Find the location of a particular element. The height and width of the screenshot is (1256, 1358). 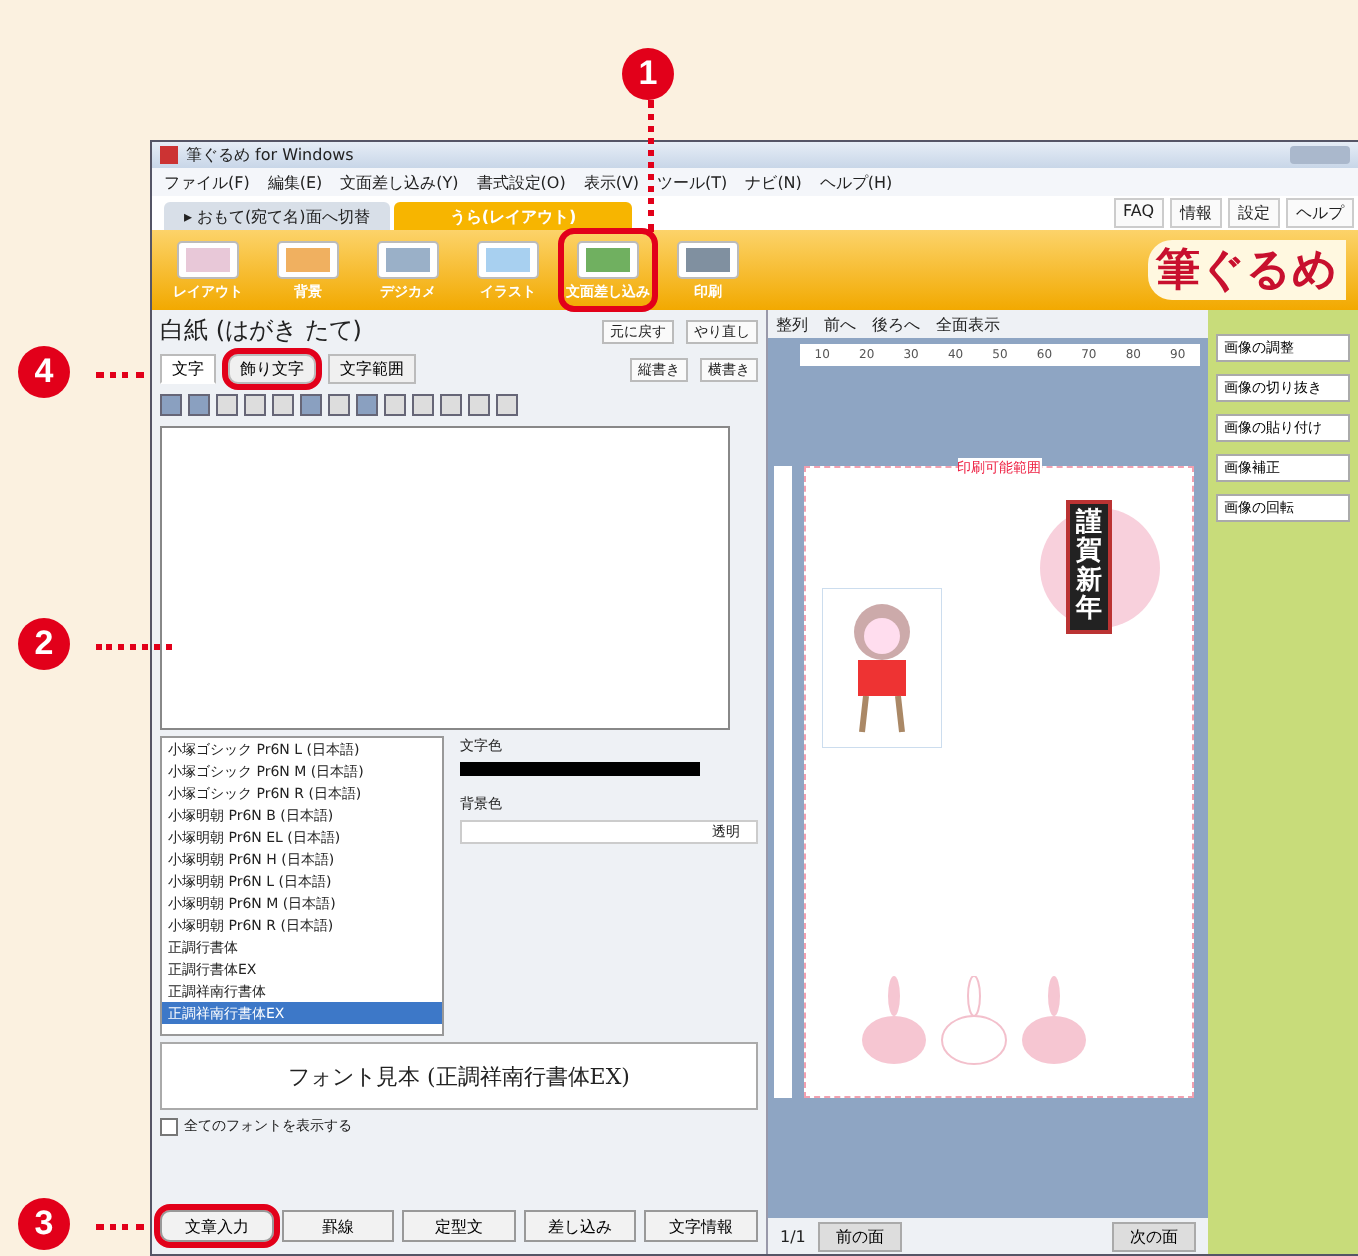

mode-tab: ▸ おもて(宛て名)面へ切替 is located at coordinates (277, 216).